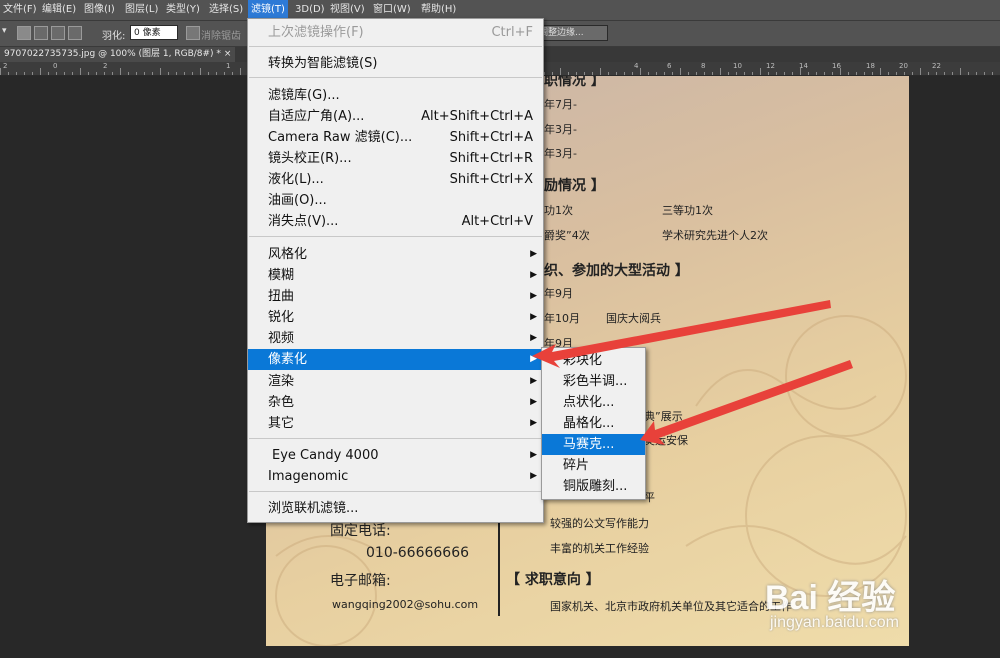 The height and width of the screenshot is (658, 1000). I want to click on menu-item-pixelate: 像素化 ▶, so click(395, 359).